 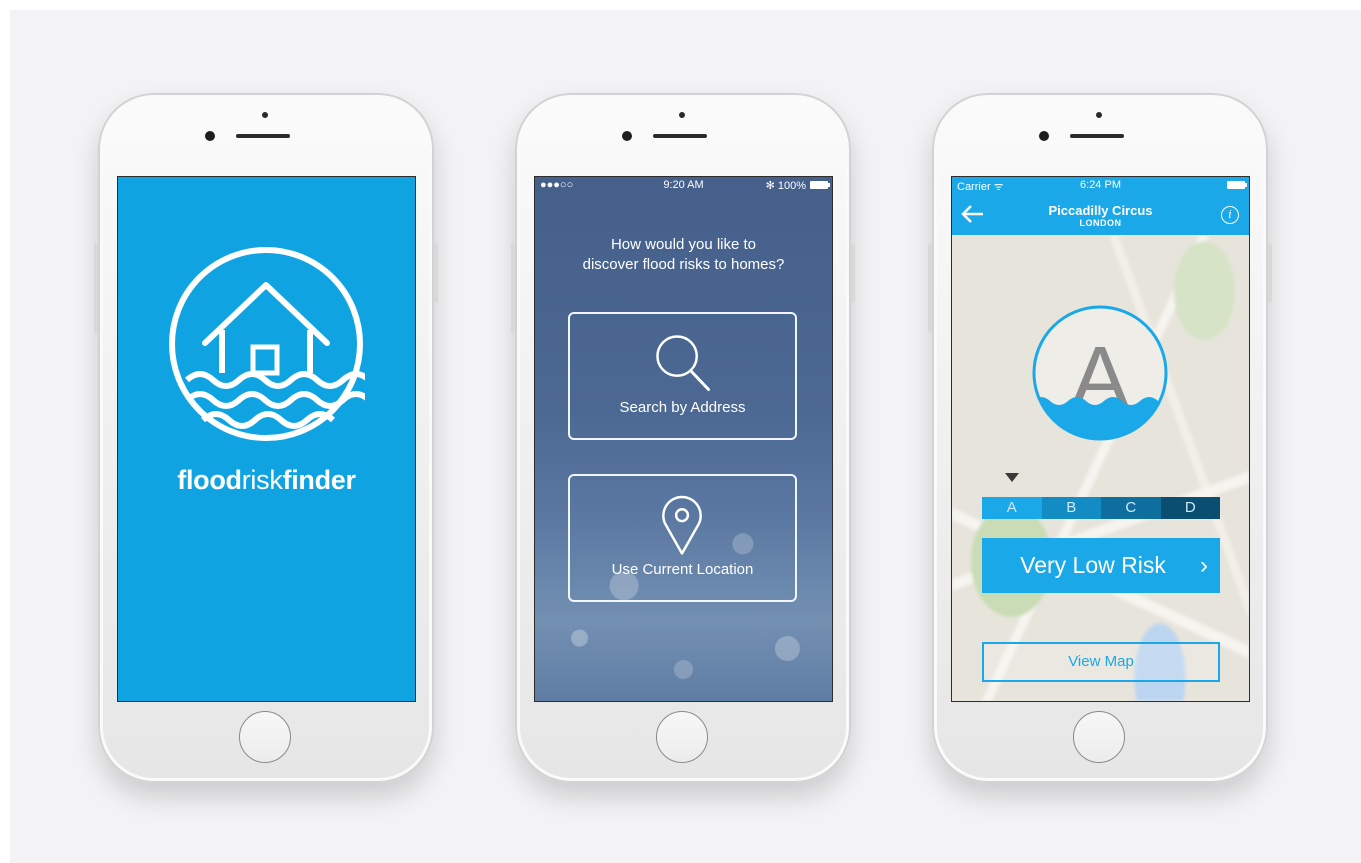 I want to click on status-bar: Carrier ᯤ 6:24 PM, so click(x=1100, y=185).